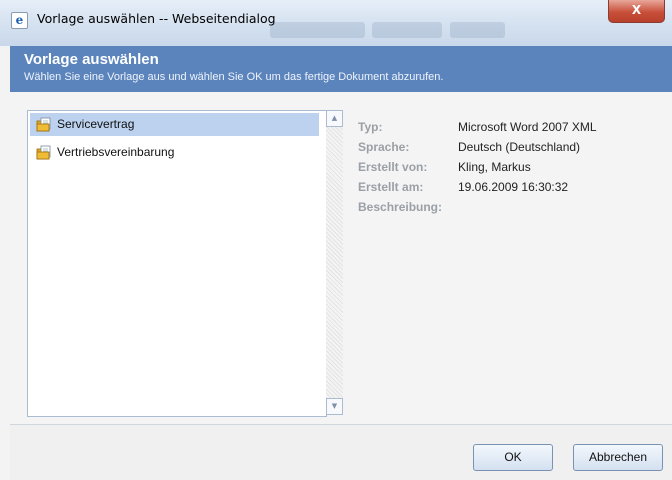 The height and width of the screenshot is (480, 672). Describe the element at coordinates (391, 187) in the screenshot. I see `detail-label: Erstellt am:` at that location.